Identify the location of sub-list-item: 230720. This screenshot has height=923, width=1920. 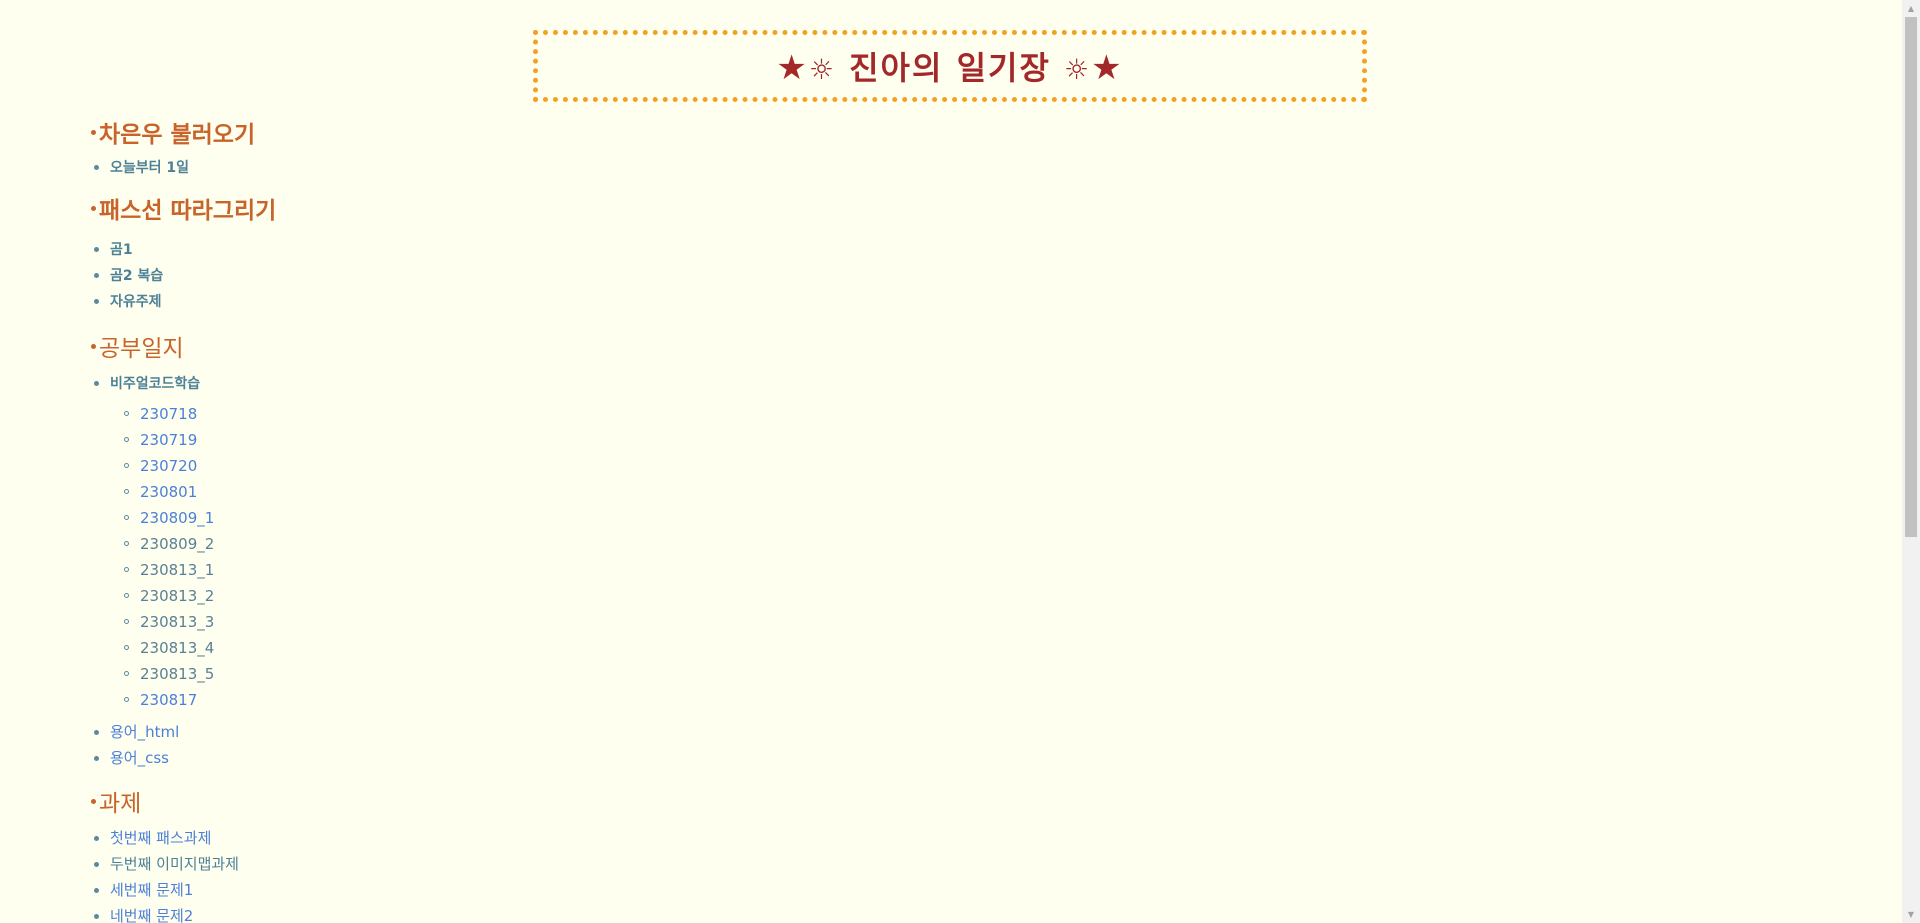
(291, 466).